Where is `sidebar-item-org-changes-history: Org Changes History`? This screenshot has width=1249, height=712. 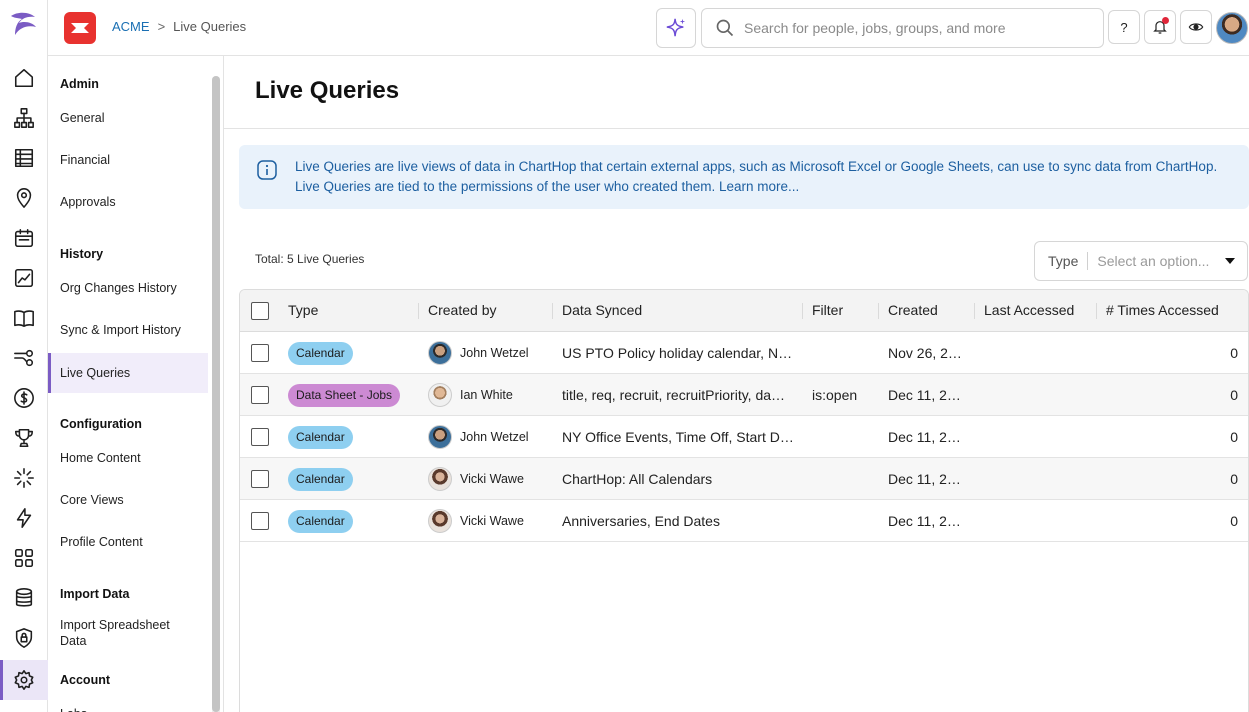 sidebar-item-org-changes-history: Org Changes History is located at coordinates (128, 288).